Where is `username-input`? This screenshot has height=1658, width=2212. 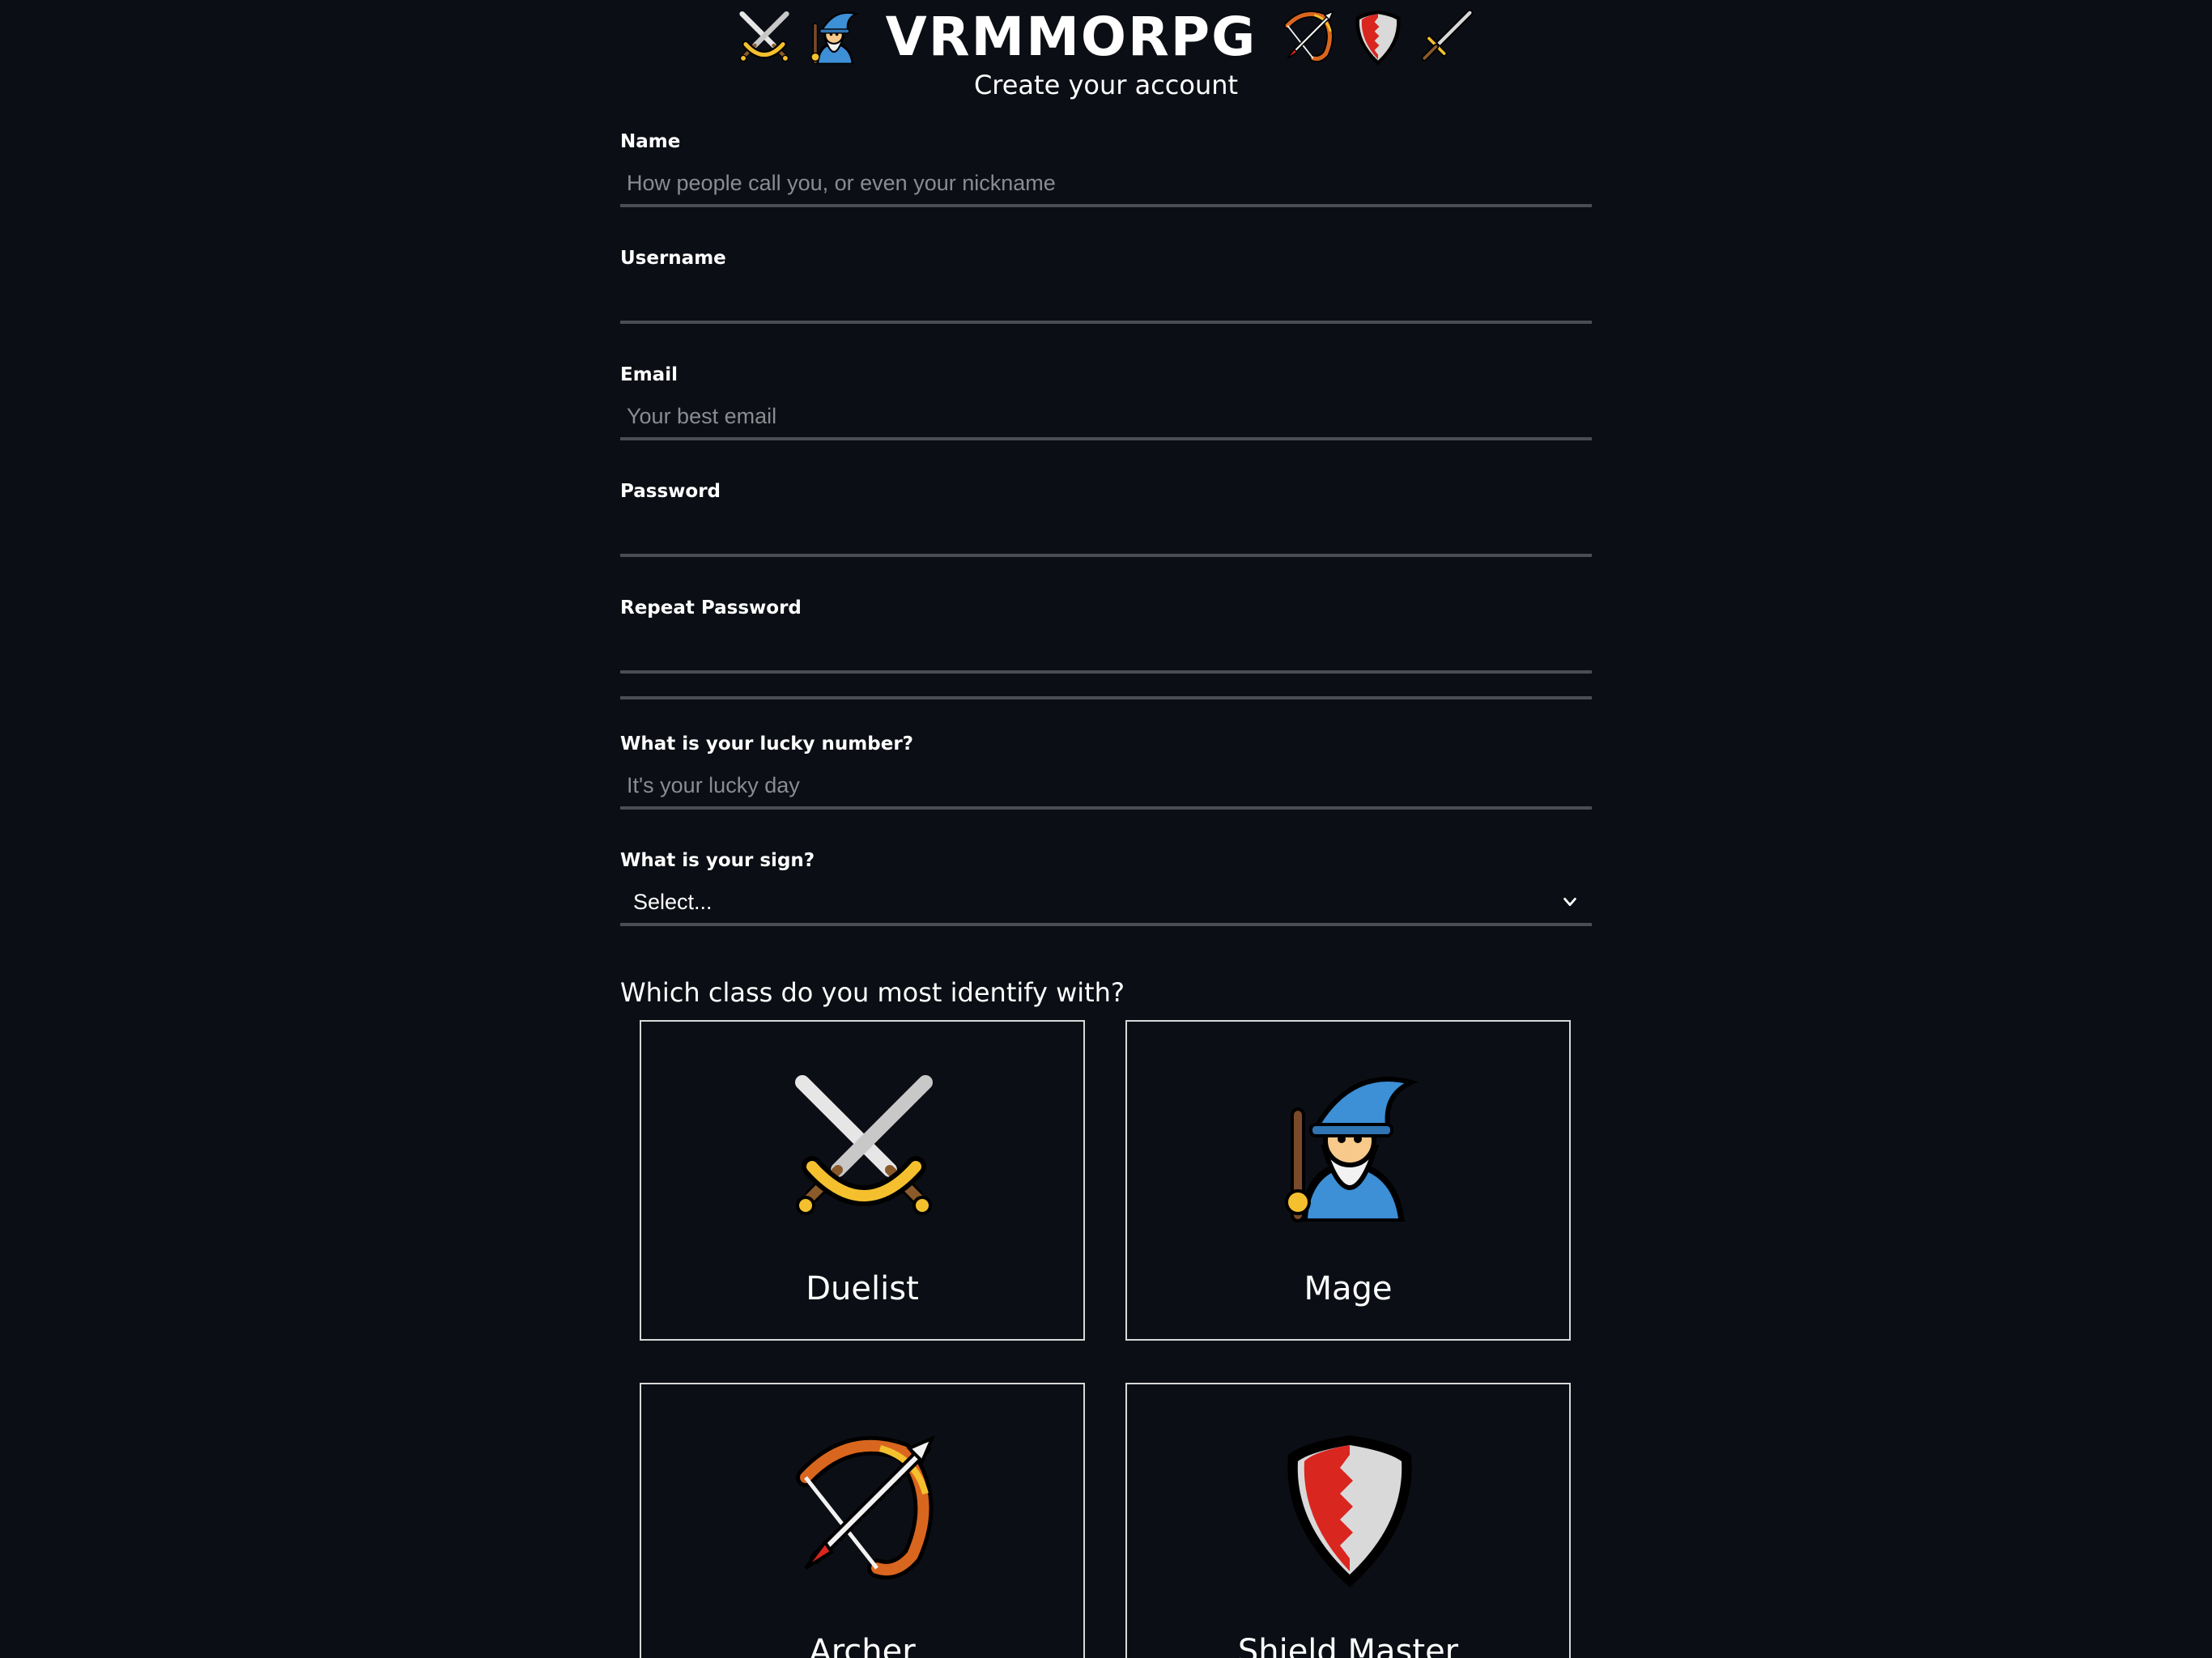
username-input is located at coordinates (1106, 301).